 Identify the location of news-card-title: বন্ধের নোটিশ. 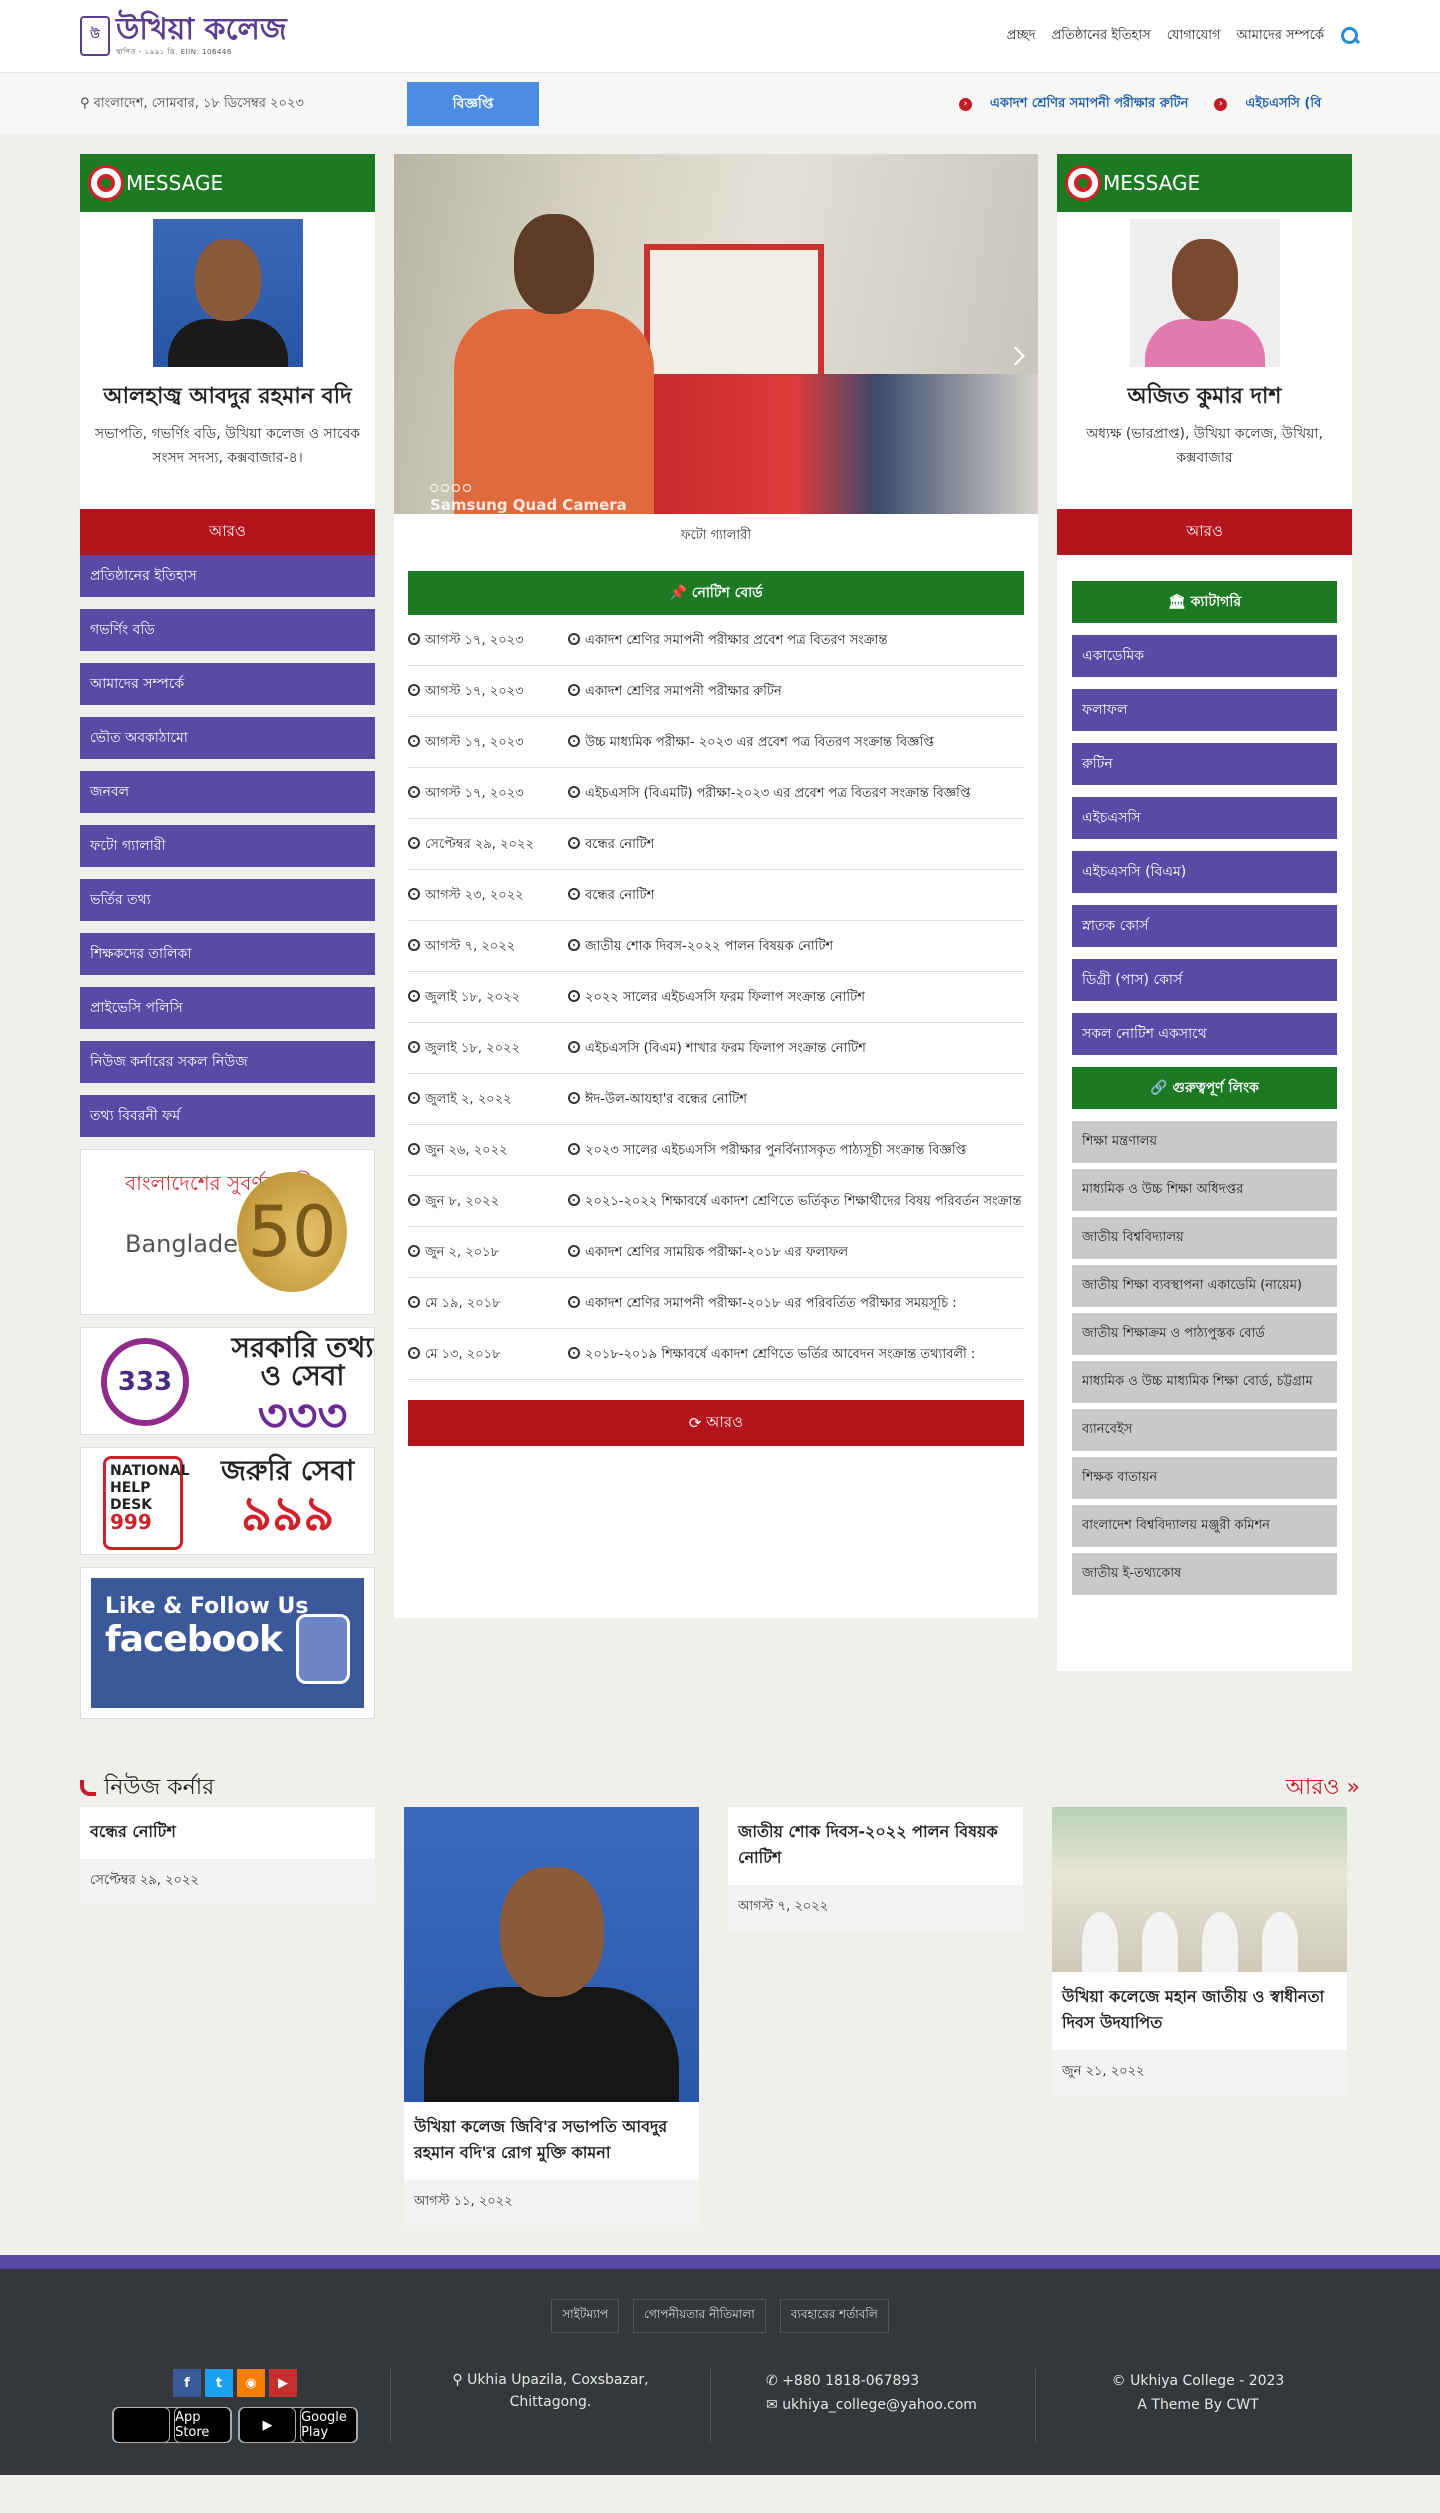
(133, 1831).